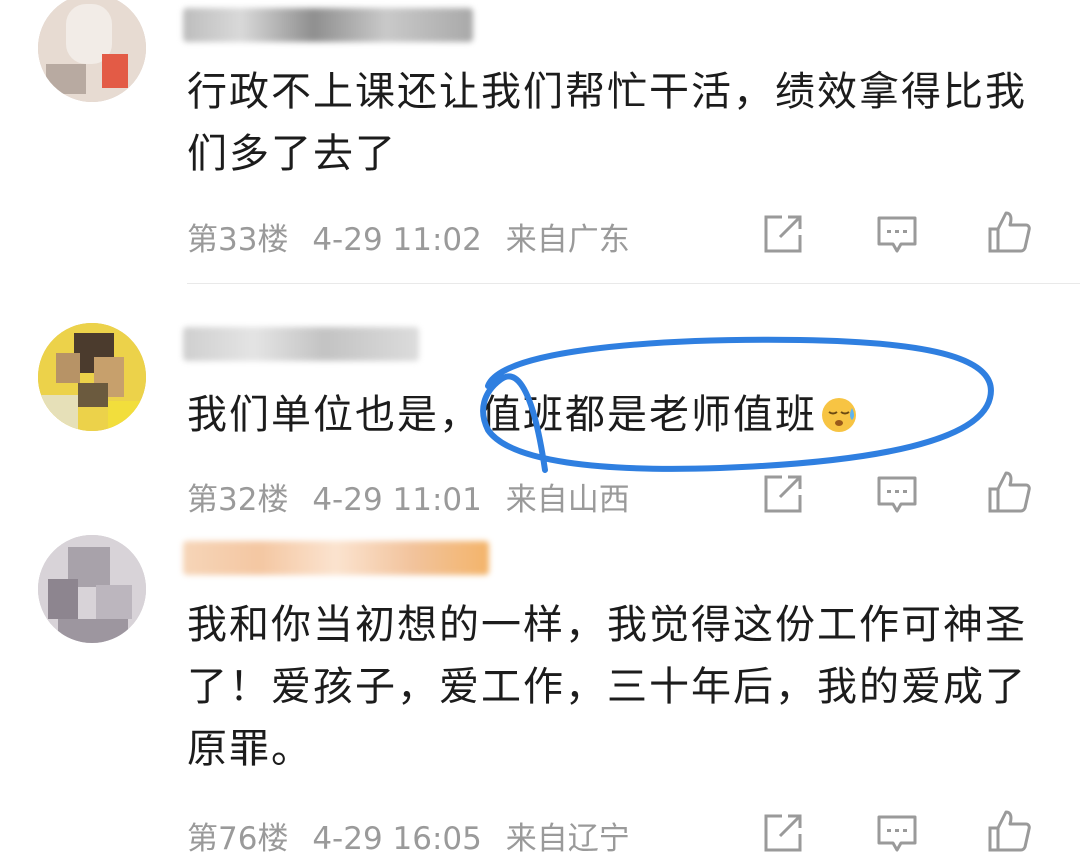 Image resolution: width=1080 pixels, height=858 pixels. What do you see at coordinates (238, 839) in the screenshot?
I see `floor-number: 第76楼` at bounding box center [238, 839].